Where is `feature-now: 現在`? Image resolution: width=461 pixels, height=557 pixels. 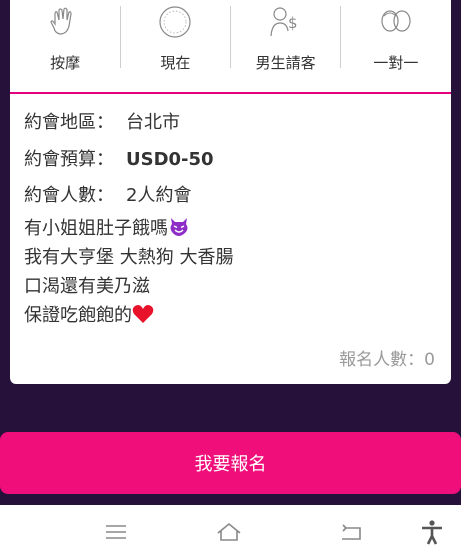
feature-now: 現在 is located at coordinates (175, 45).